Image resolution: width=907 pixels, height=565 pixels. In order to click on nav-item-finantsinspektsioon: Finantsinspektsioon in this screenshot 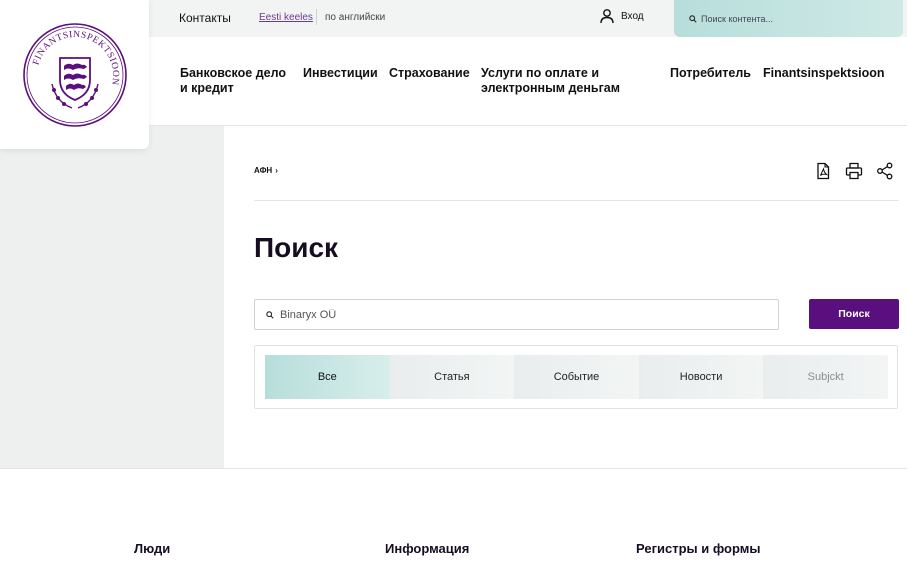, I will do `click(824, 73)`.